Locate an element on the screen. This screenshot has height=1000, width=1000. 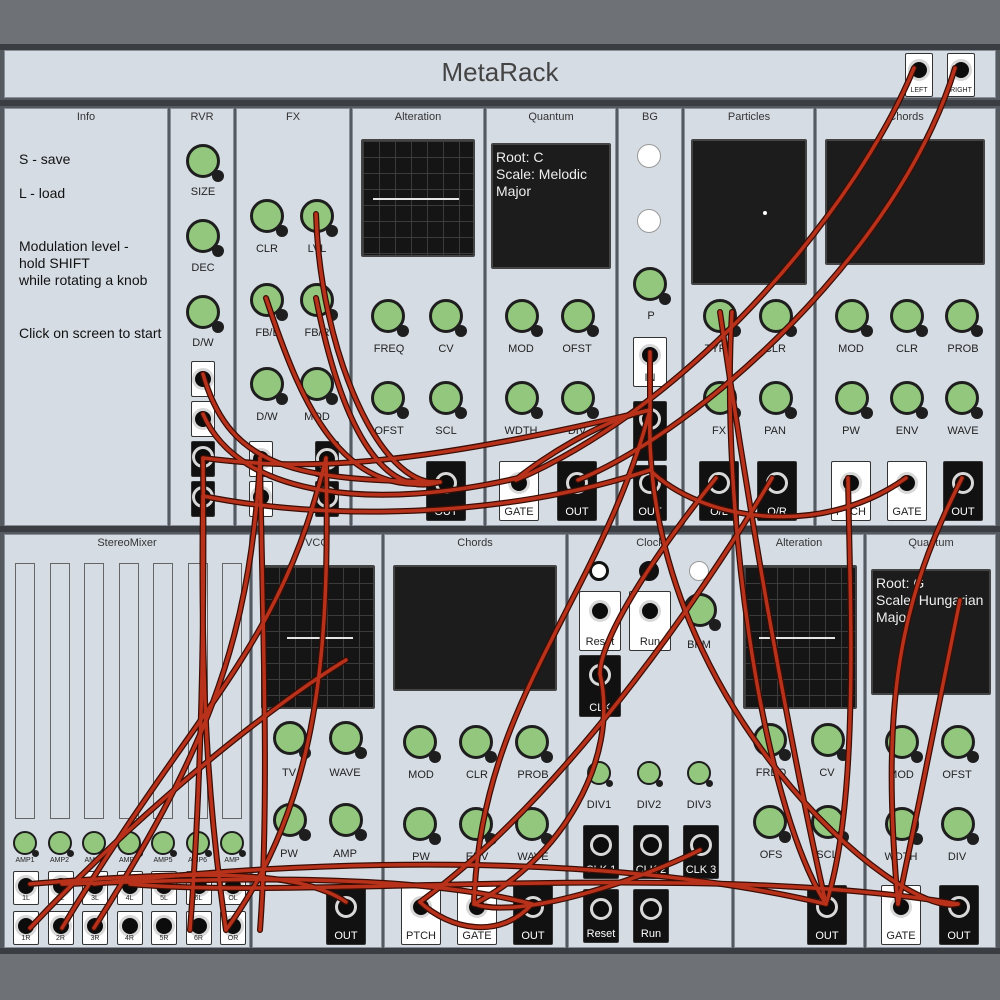
fx-dw-knob is located at coordinates (269, 386).